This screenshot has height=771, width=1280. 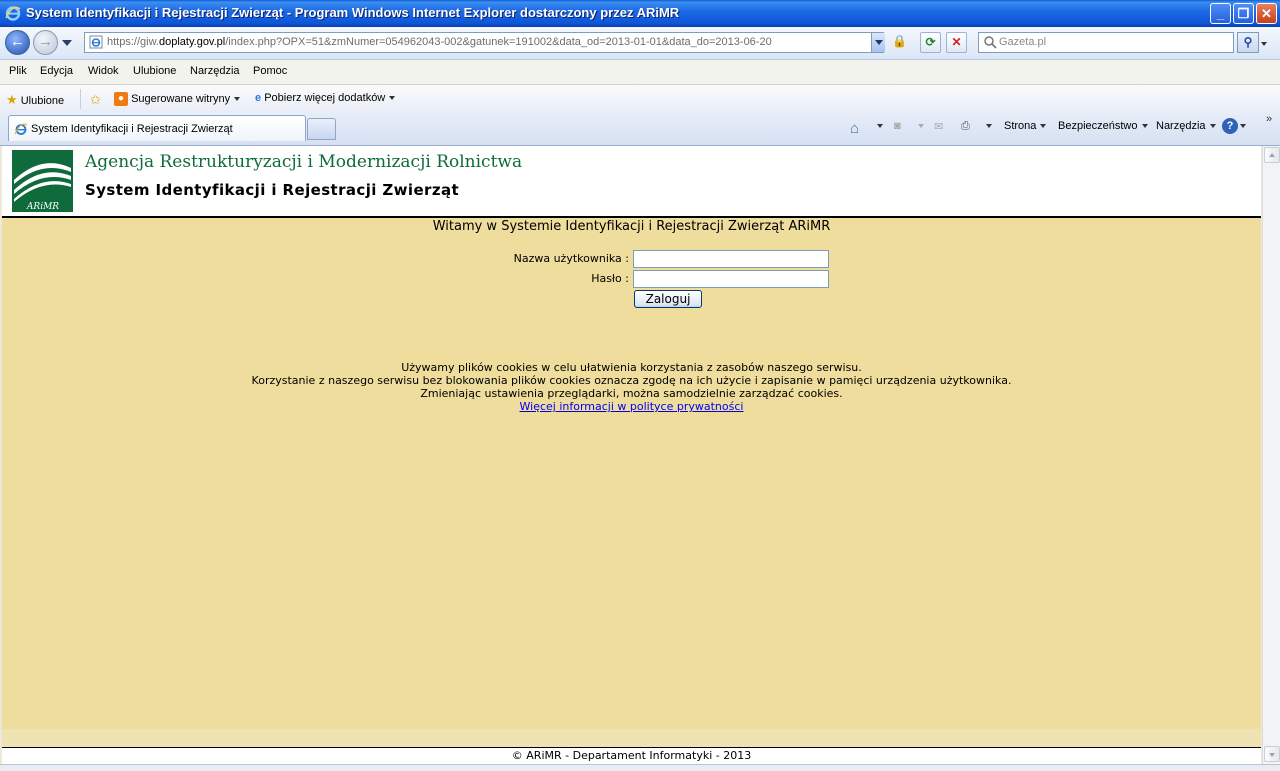 I want to click on back-button: ←, so click(x=17, y=42).